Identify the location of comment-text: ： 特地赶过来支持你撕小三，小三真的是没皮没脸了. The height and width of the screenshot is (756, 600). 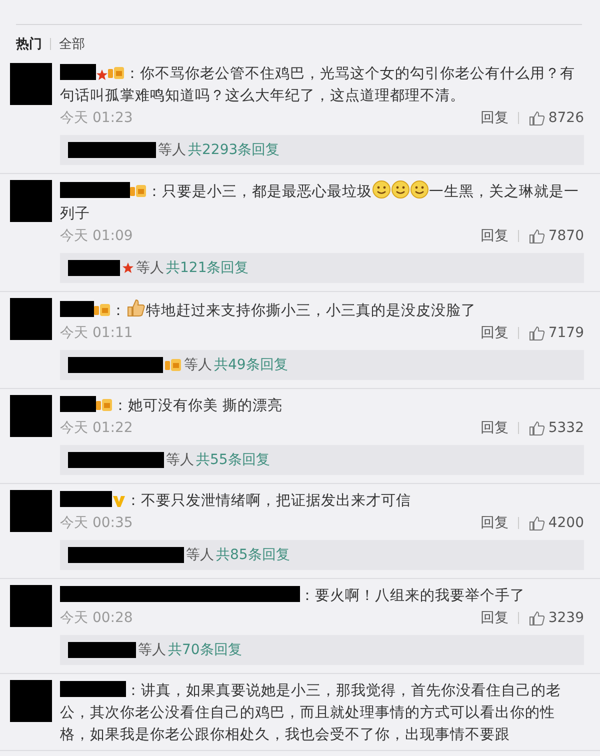
(322, 310).